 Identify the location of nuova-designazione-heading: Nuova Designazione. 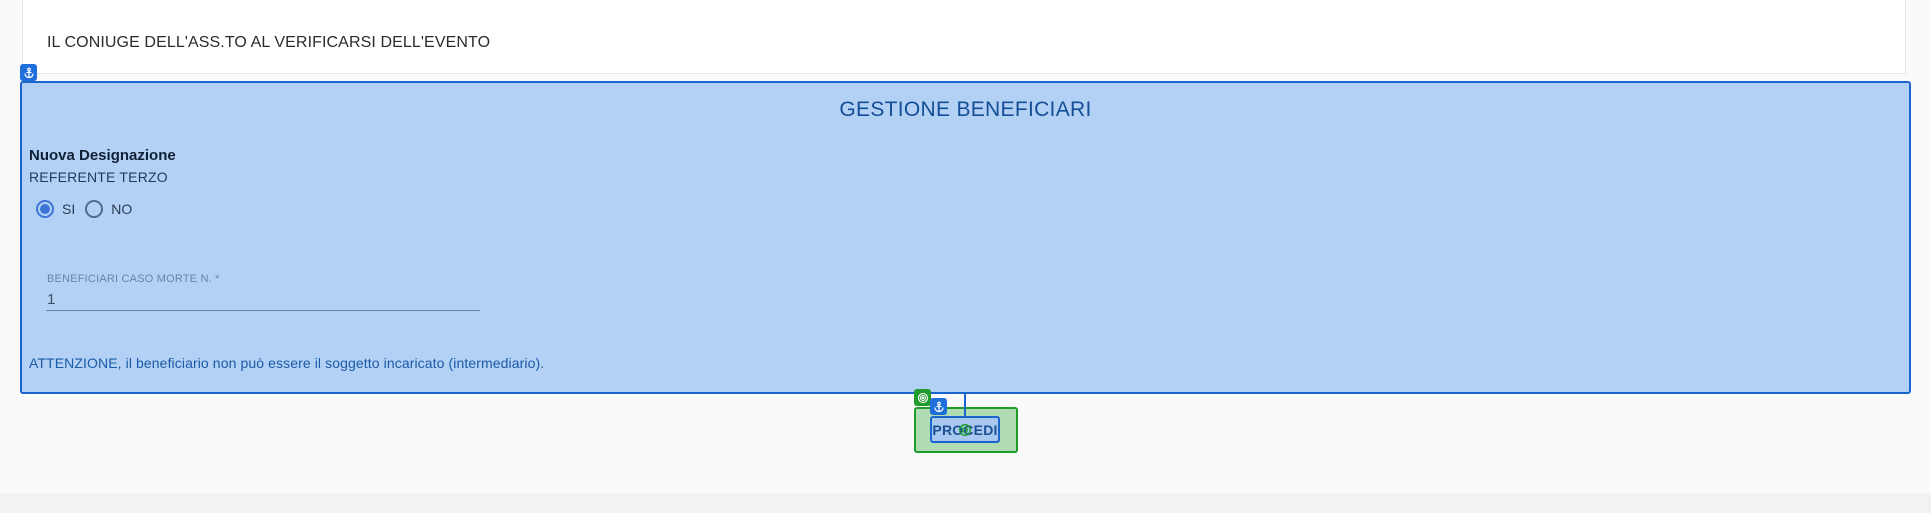
(102, 155).